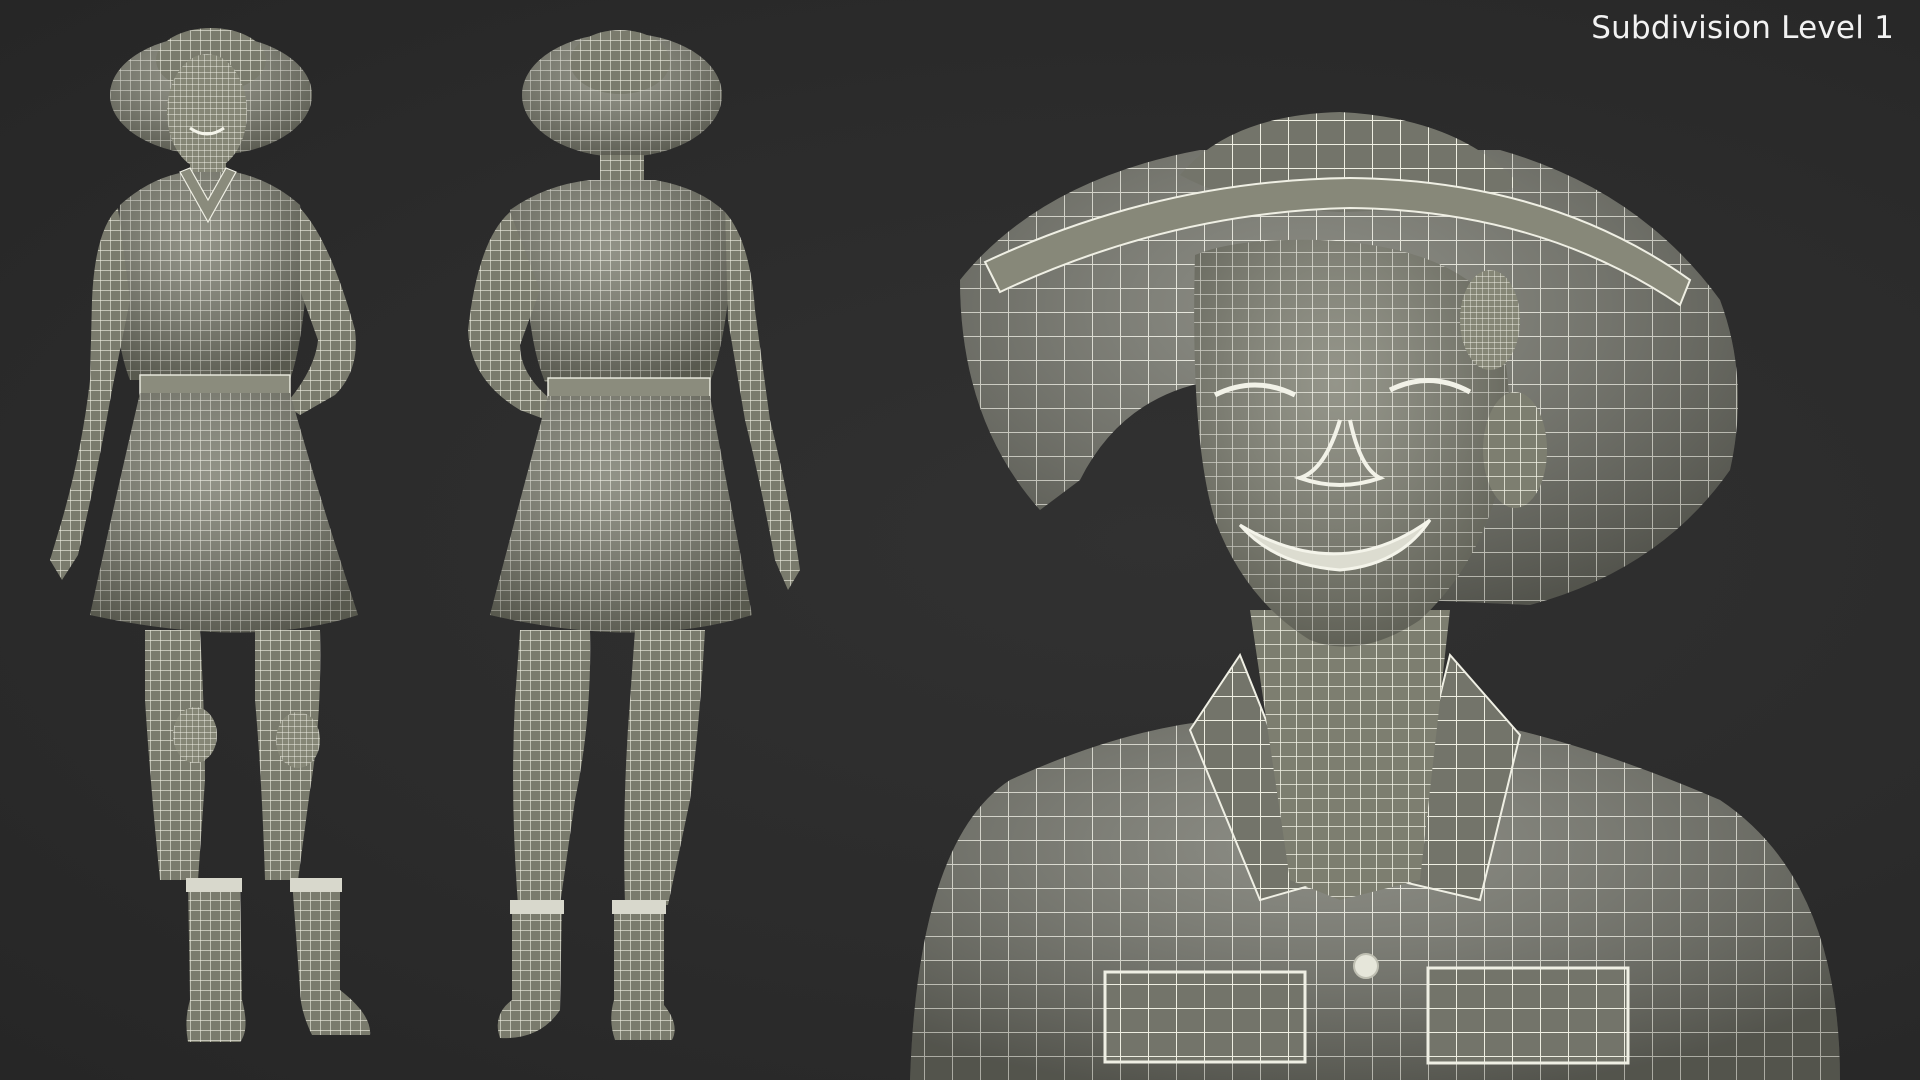 This screenshot has height=1080, width=1920. Describe the element at coordinates (1515, 450) in the screenshot. I see `closeup-ear` at that location.